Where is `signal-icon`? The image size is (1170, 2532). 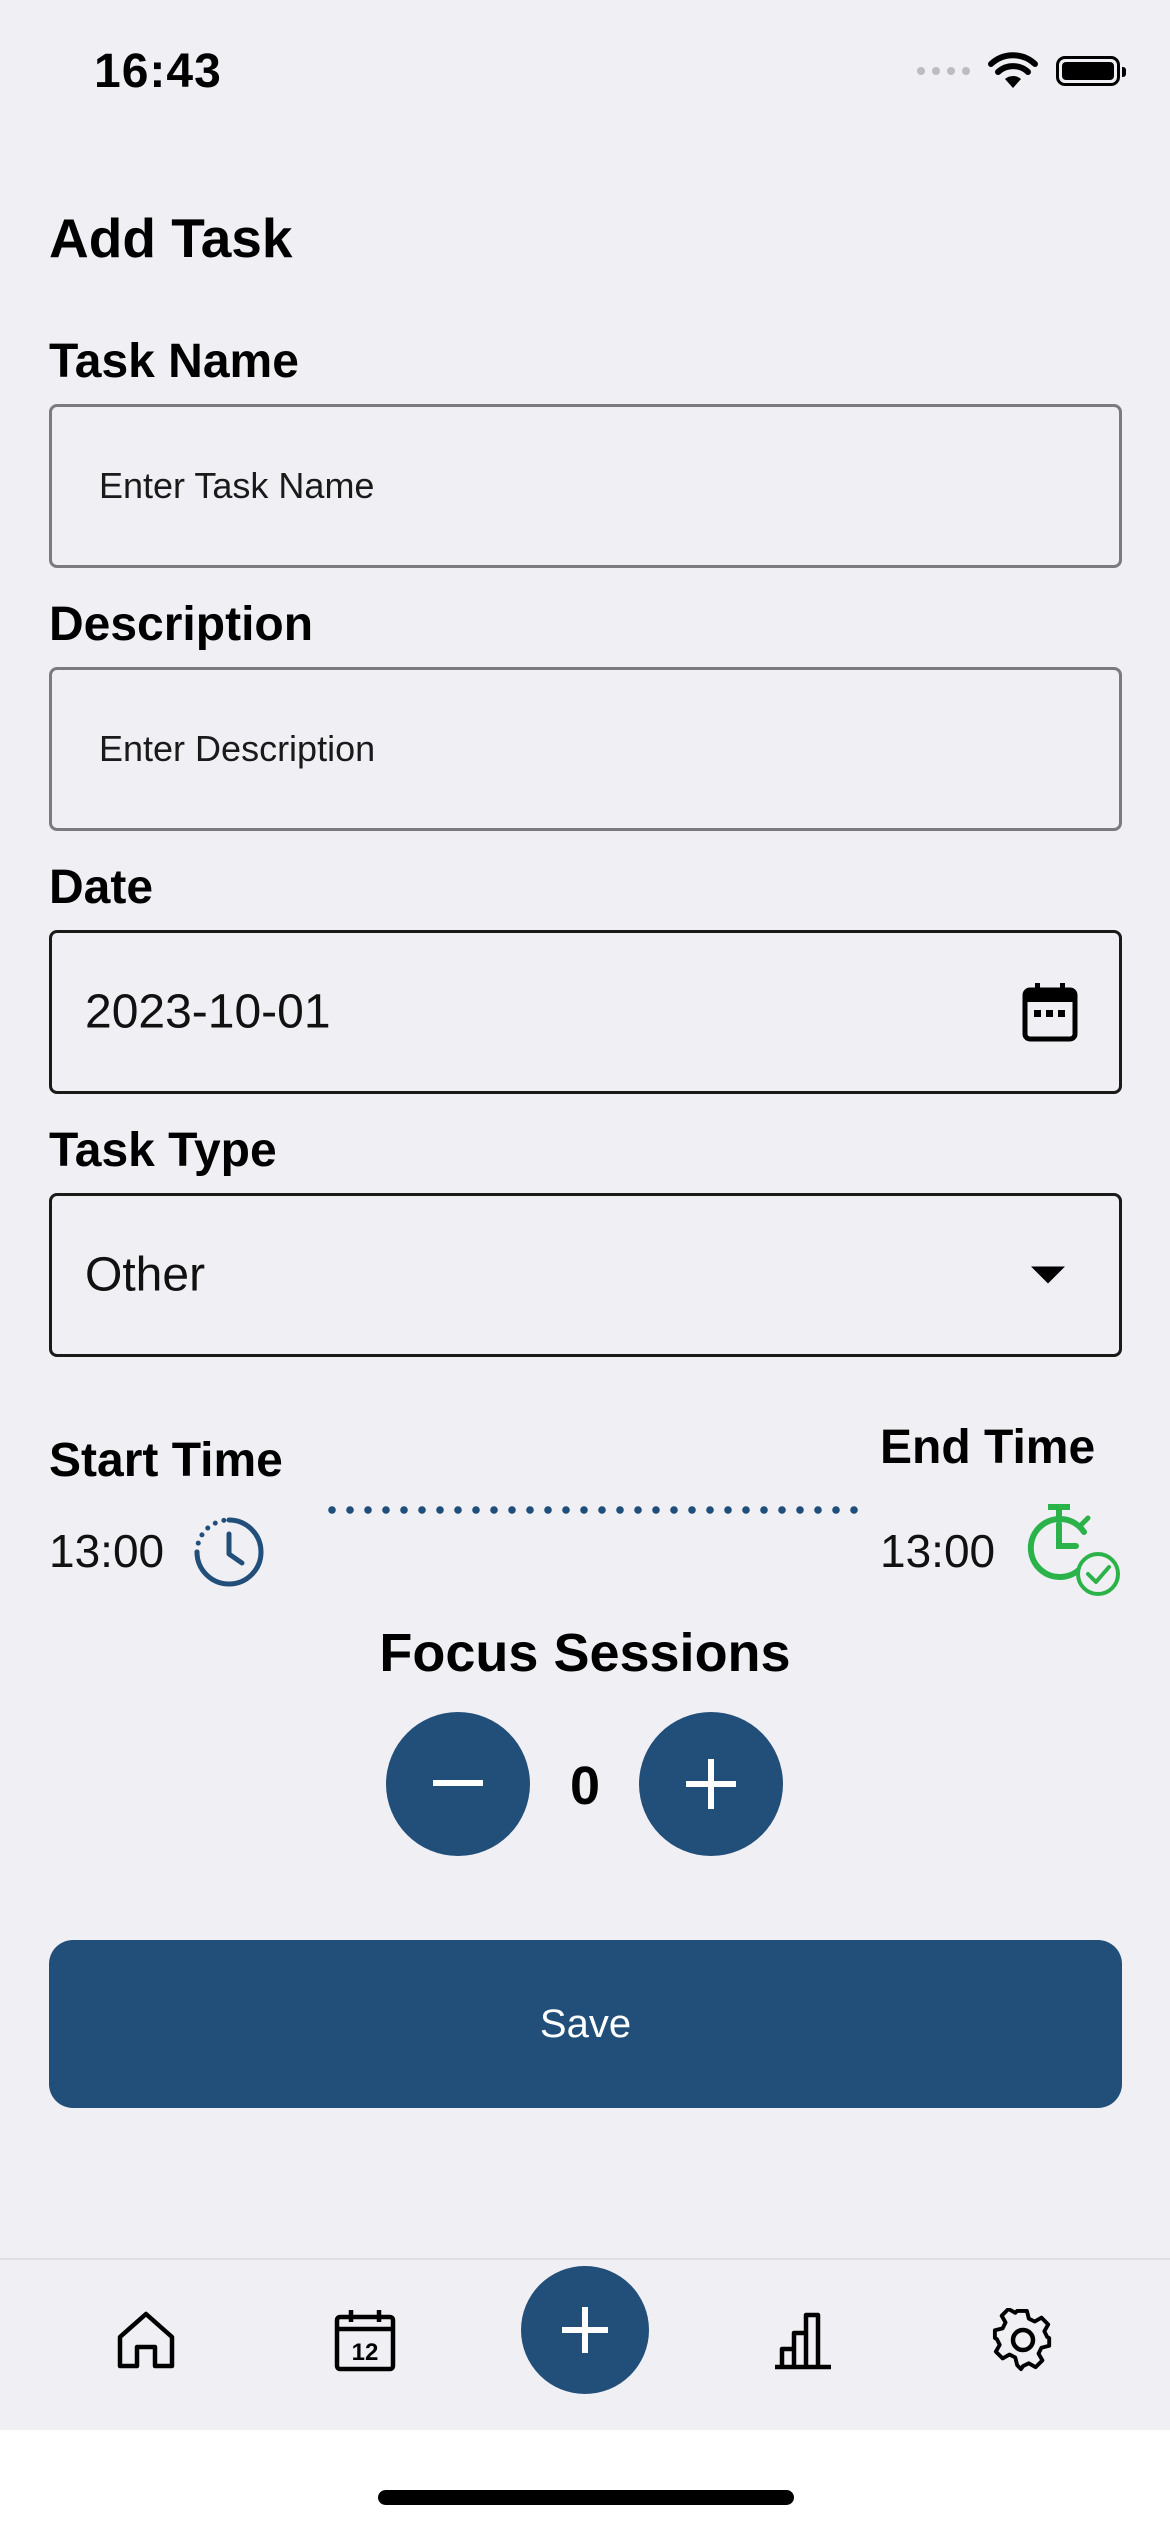 signal-icon is located at coordinates (943, 71).